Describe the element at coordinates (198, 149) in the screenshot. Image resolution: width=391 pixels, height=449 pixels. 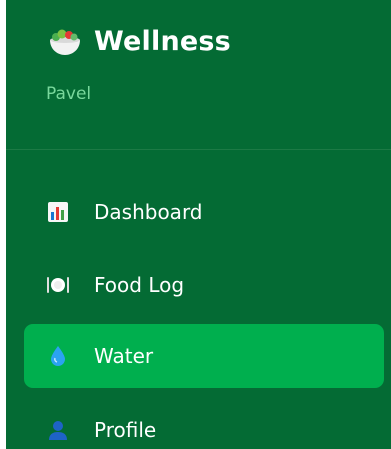
I see `sidebar-divider` at that location.